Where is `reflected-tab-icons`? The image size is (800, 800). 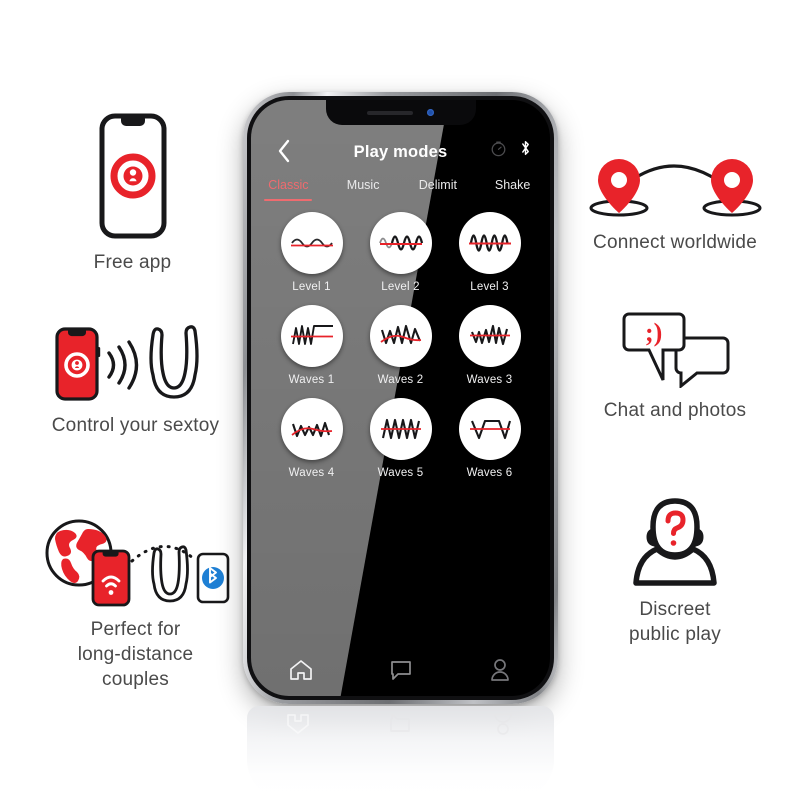
reflected-tab-icons is located at coordinates (400, 724).